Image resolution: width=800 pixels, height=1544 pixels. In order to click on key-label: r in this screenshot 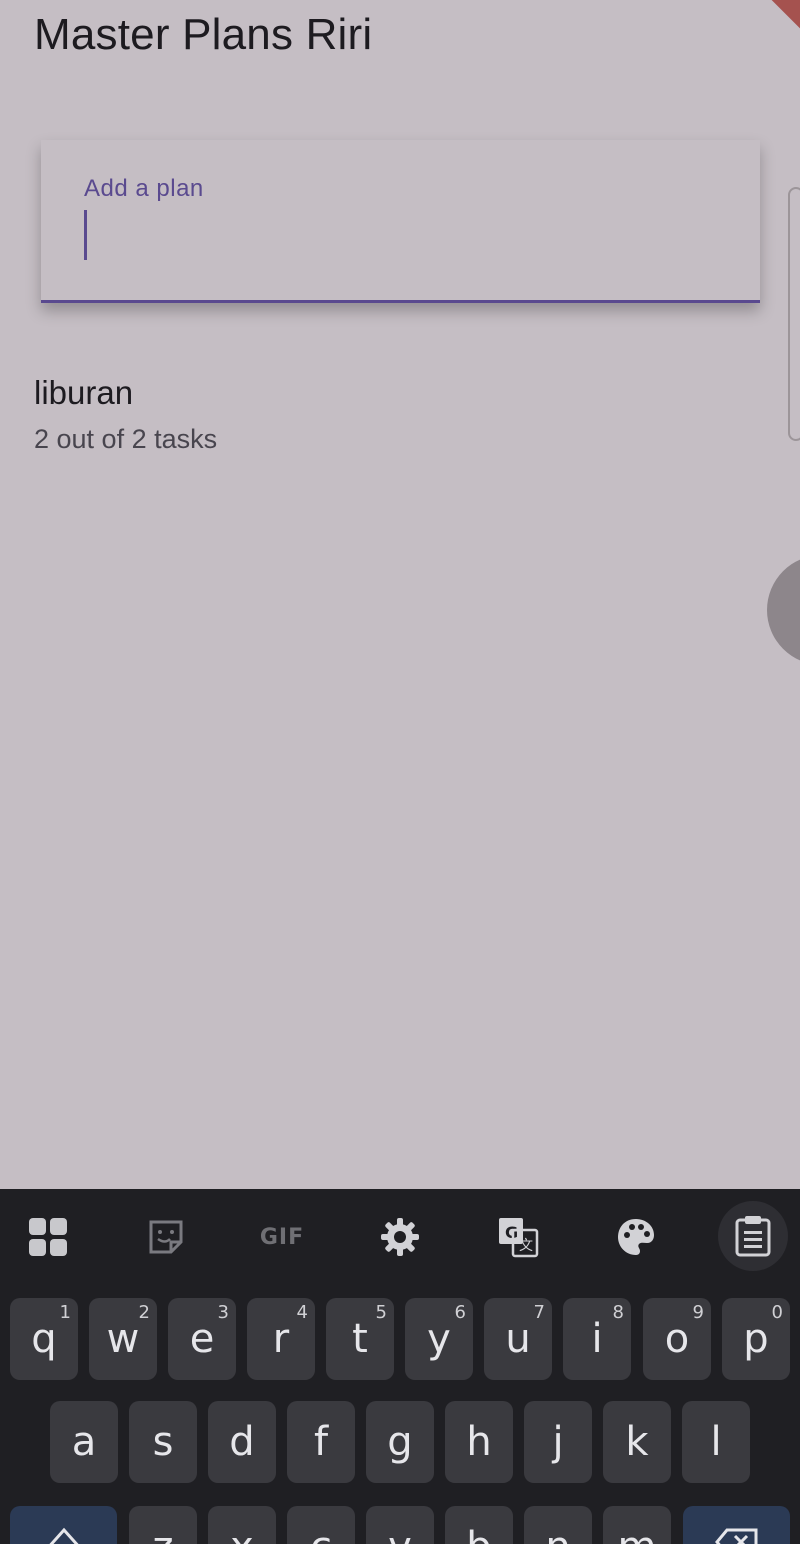, I will do `click(281, 1339)`.